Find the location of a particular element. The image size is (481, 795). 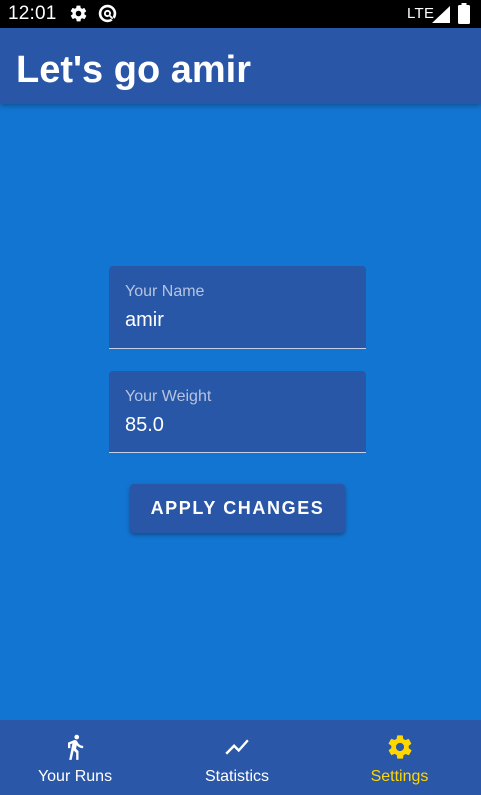

nav-settings: Settings is located at coordinates (400, 757).